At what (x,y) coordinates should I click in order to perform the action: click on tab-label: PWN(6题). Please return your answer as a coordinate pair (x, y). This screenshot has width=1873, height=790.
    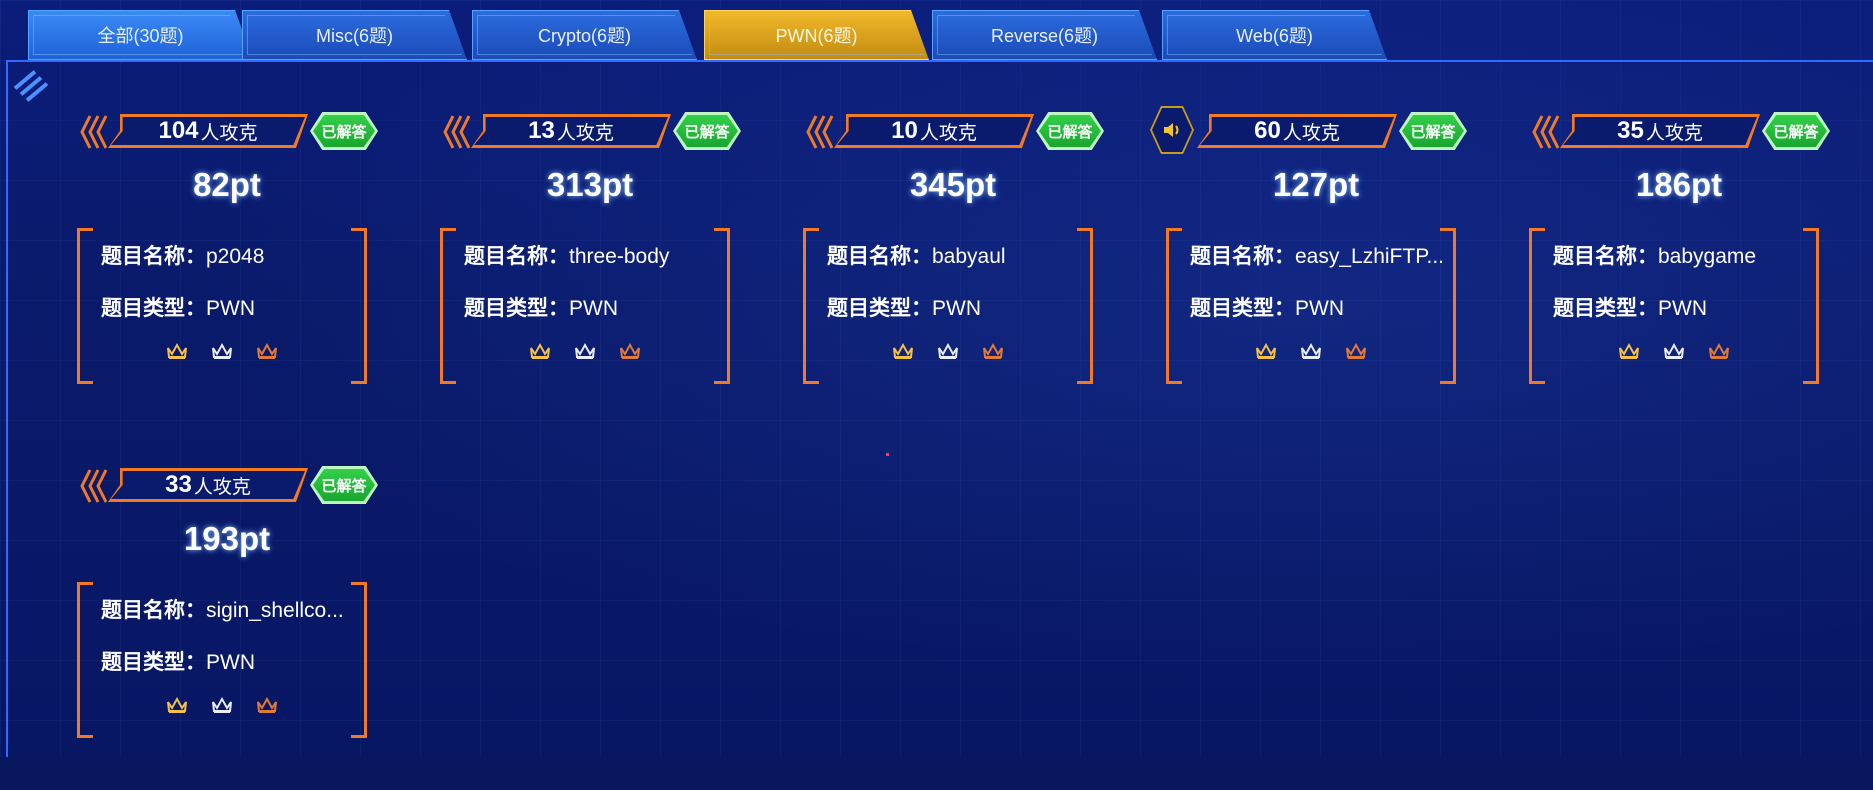
    Looking at the image, I should click on (816, 36).